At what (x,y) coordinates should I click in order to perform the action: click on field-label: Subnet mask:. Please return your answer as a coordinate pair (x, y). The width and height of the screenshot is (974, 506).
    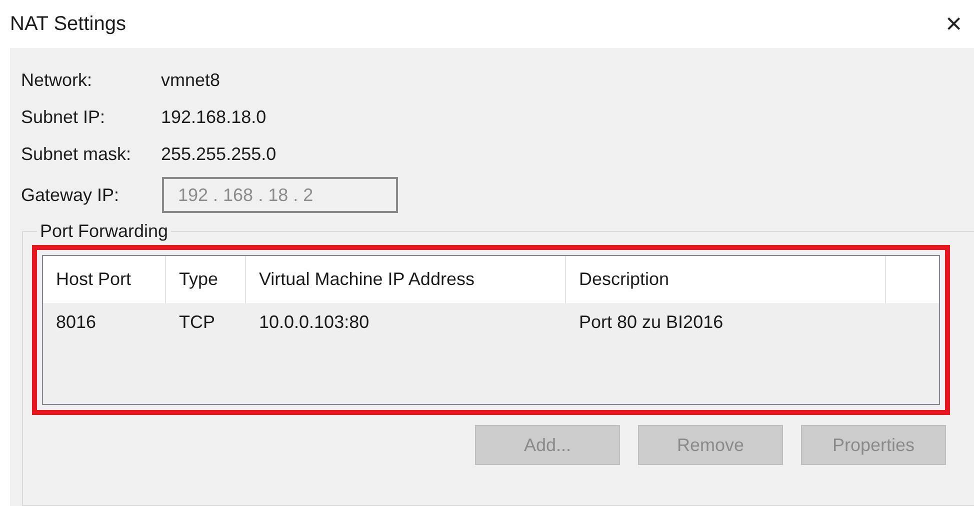
    Looking at the image, I should click on (76, 154).